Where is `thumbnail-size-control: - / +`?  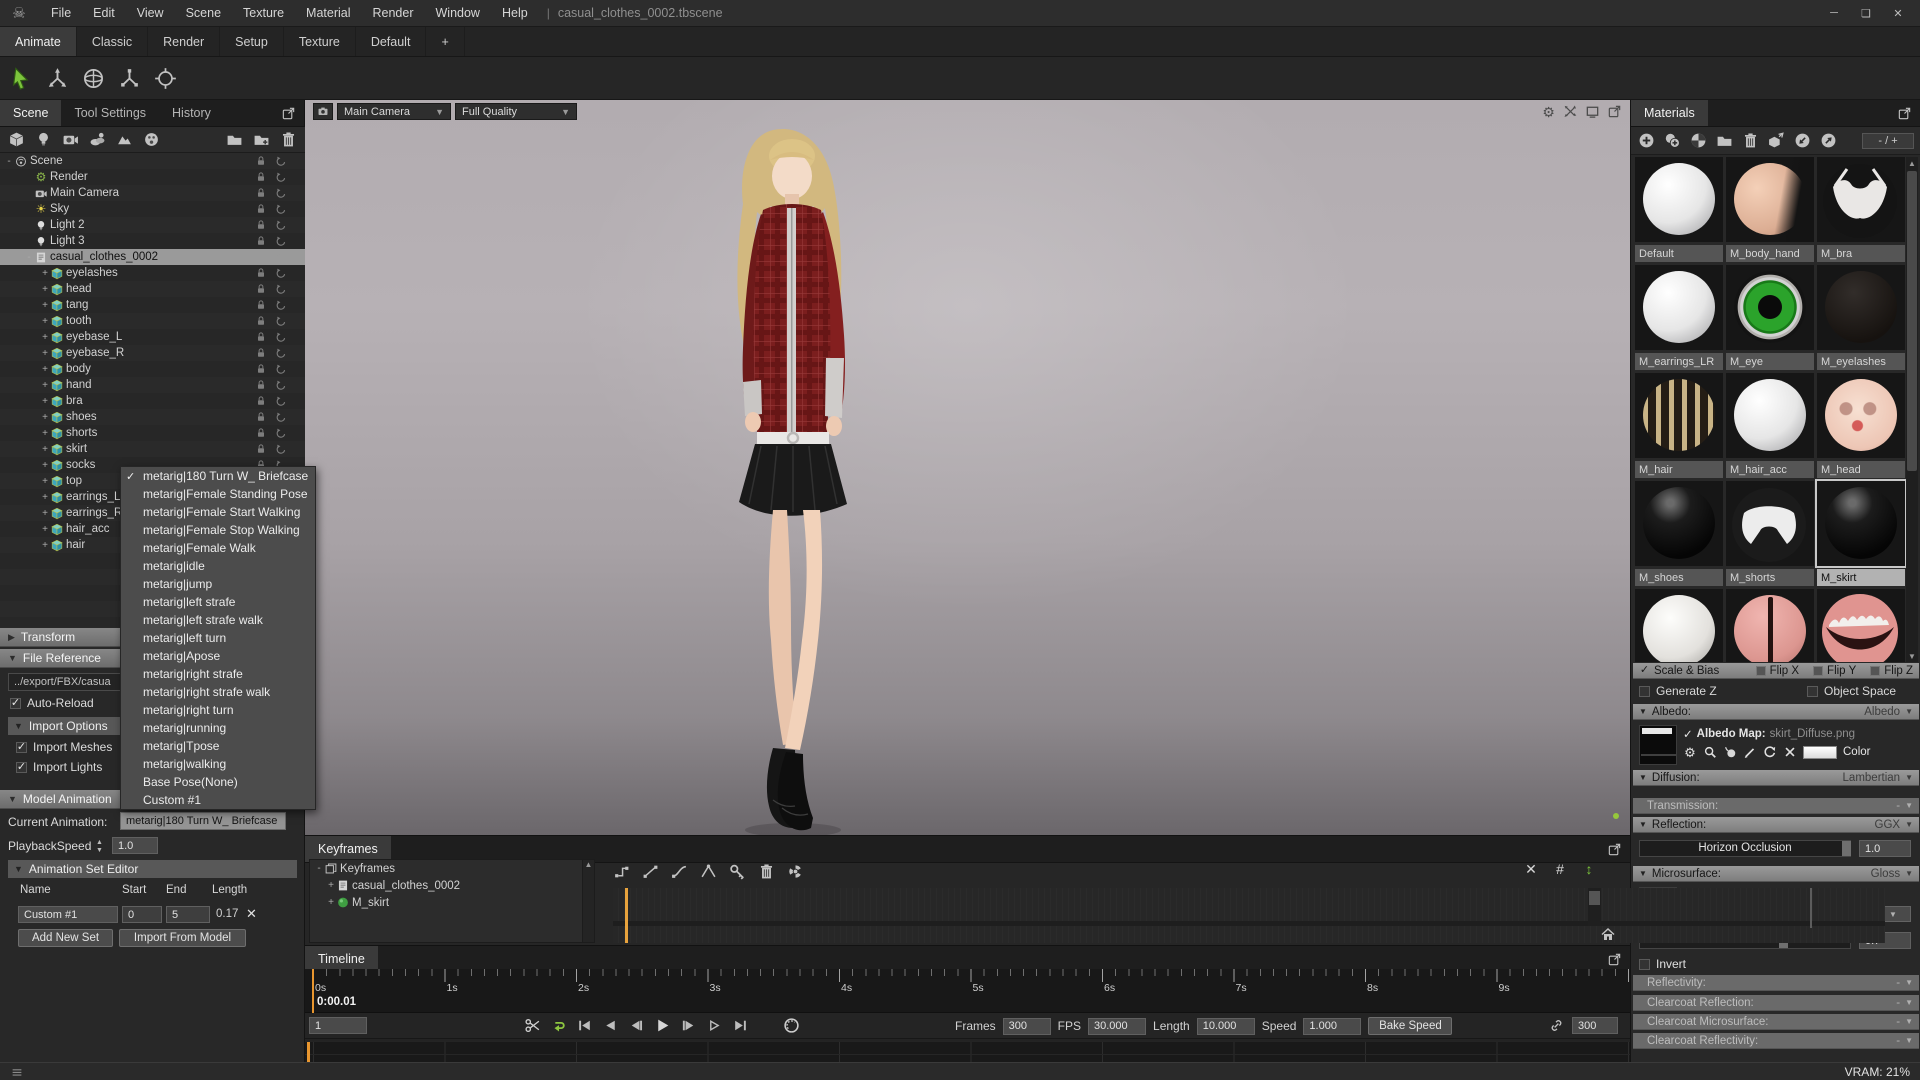 thumbnail-size-control: - / + is located at coordinates (1888, 140).